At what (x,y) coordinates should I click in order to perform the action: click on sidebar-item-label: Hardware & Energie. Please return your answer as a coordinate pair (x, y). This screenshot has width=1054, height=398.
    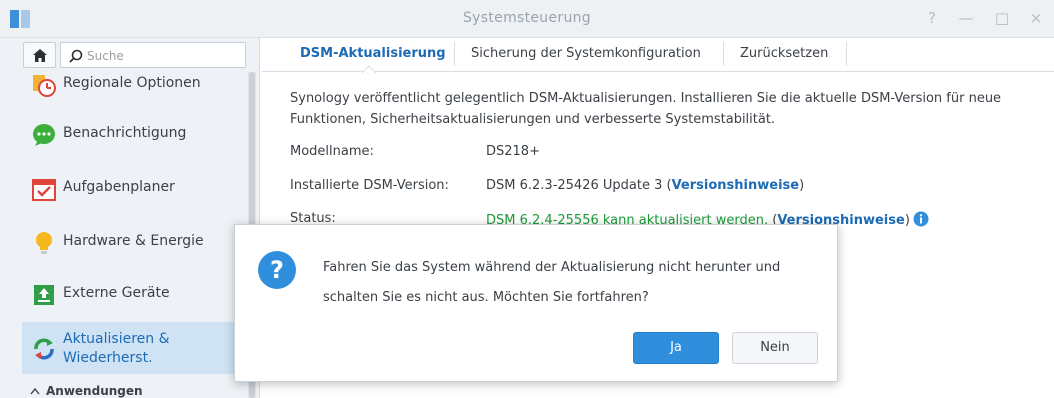
    Looking at the image, I should click on (133, 241).